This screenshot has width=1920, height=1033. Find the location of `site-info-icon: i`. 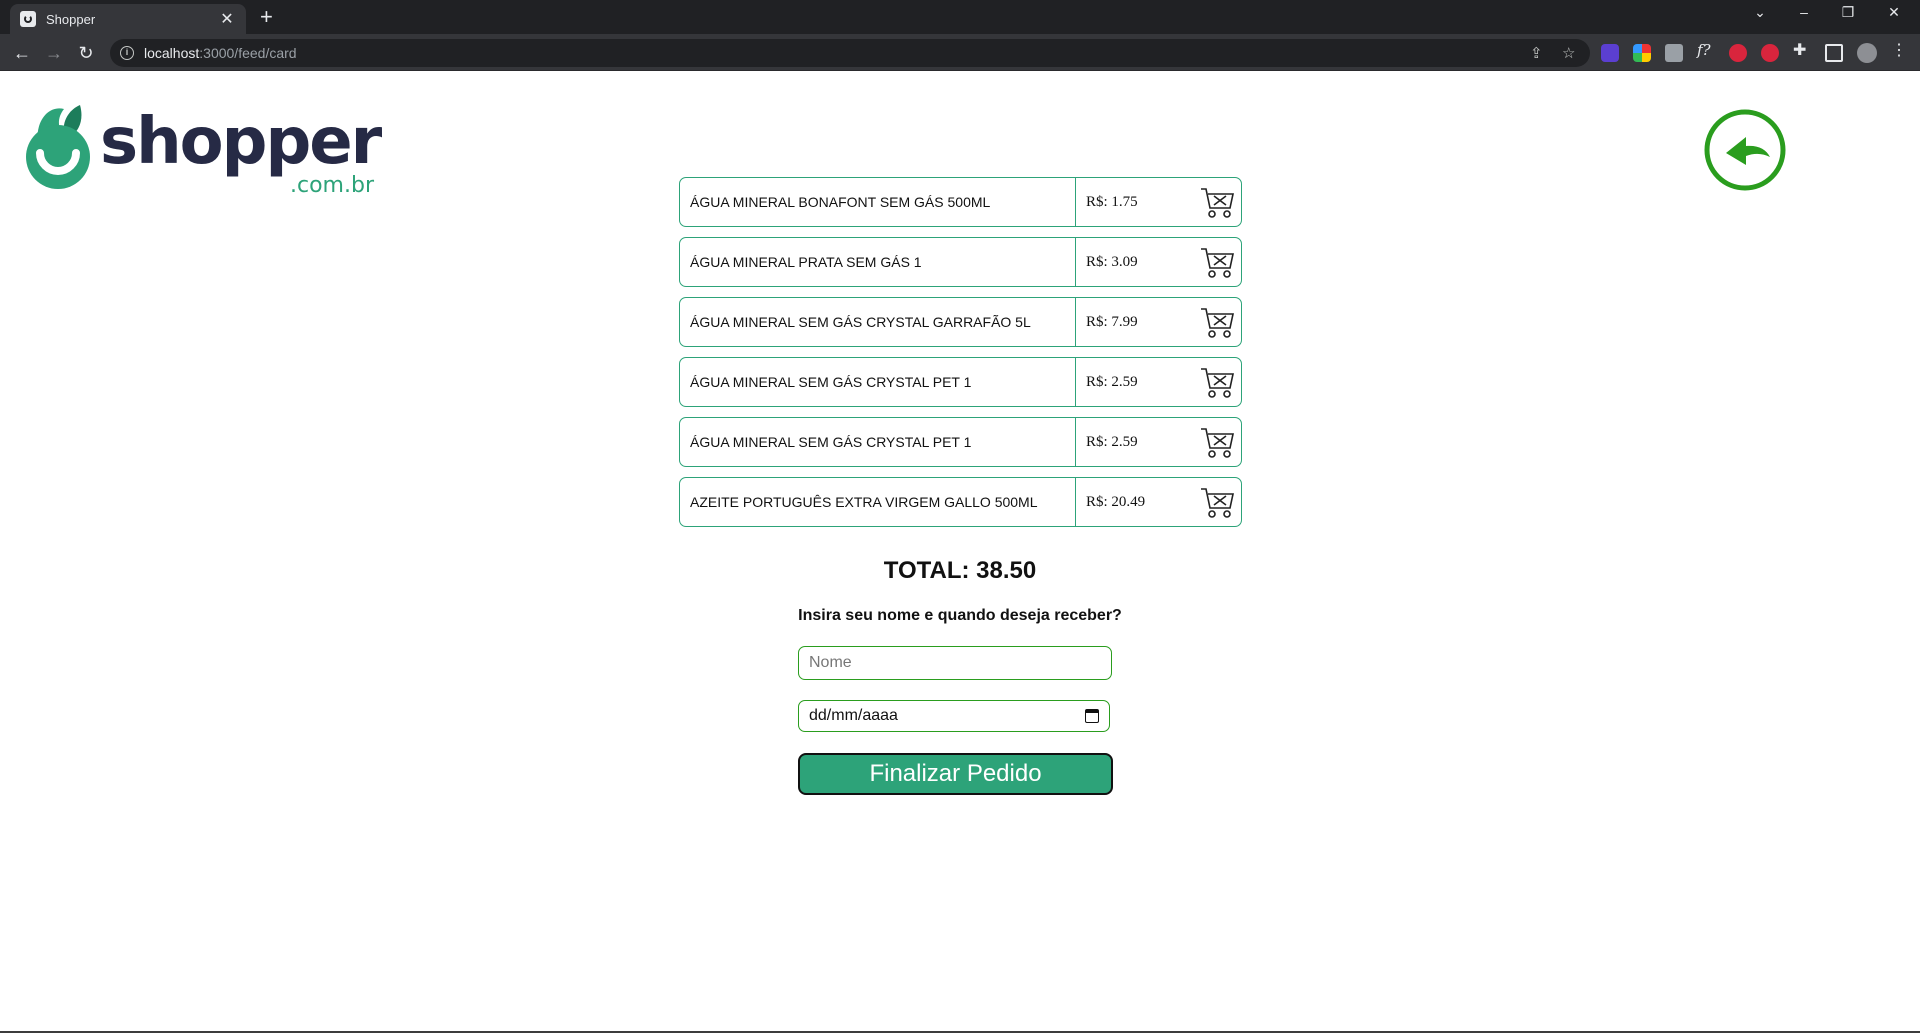

site-info-icon: i is located at coordinates (127, 53).